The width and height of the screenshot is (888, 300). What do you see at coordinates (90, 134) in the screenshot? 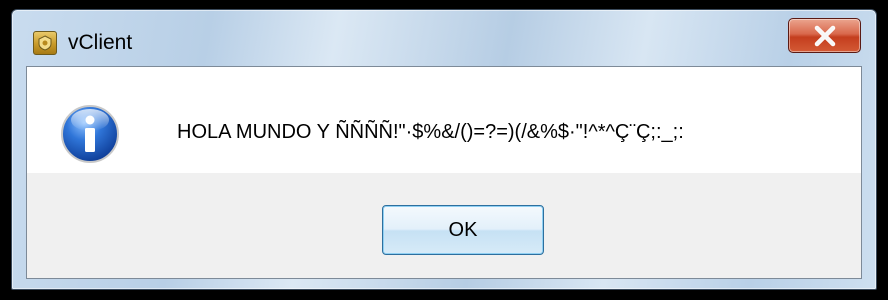
I see `information-icon` at bounding box center [90, 134].